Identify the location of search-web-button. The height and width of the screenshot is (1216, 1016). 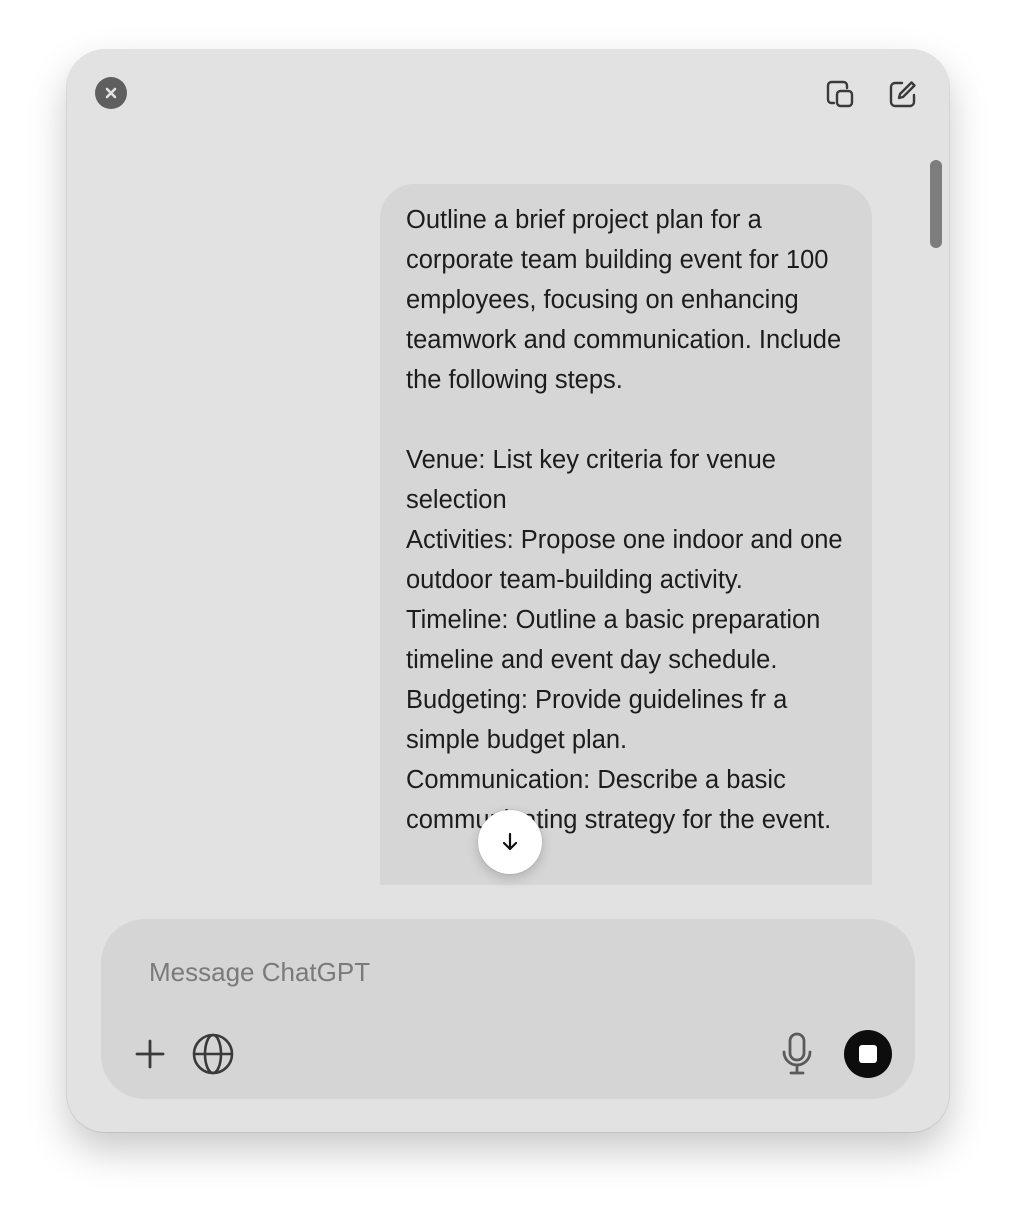
(213, 1054).